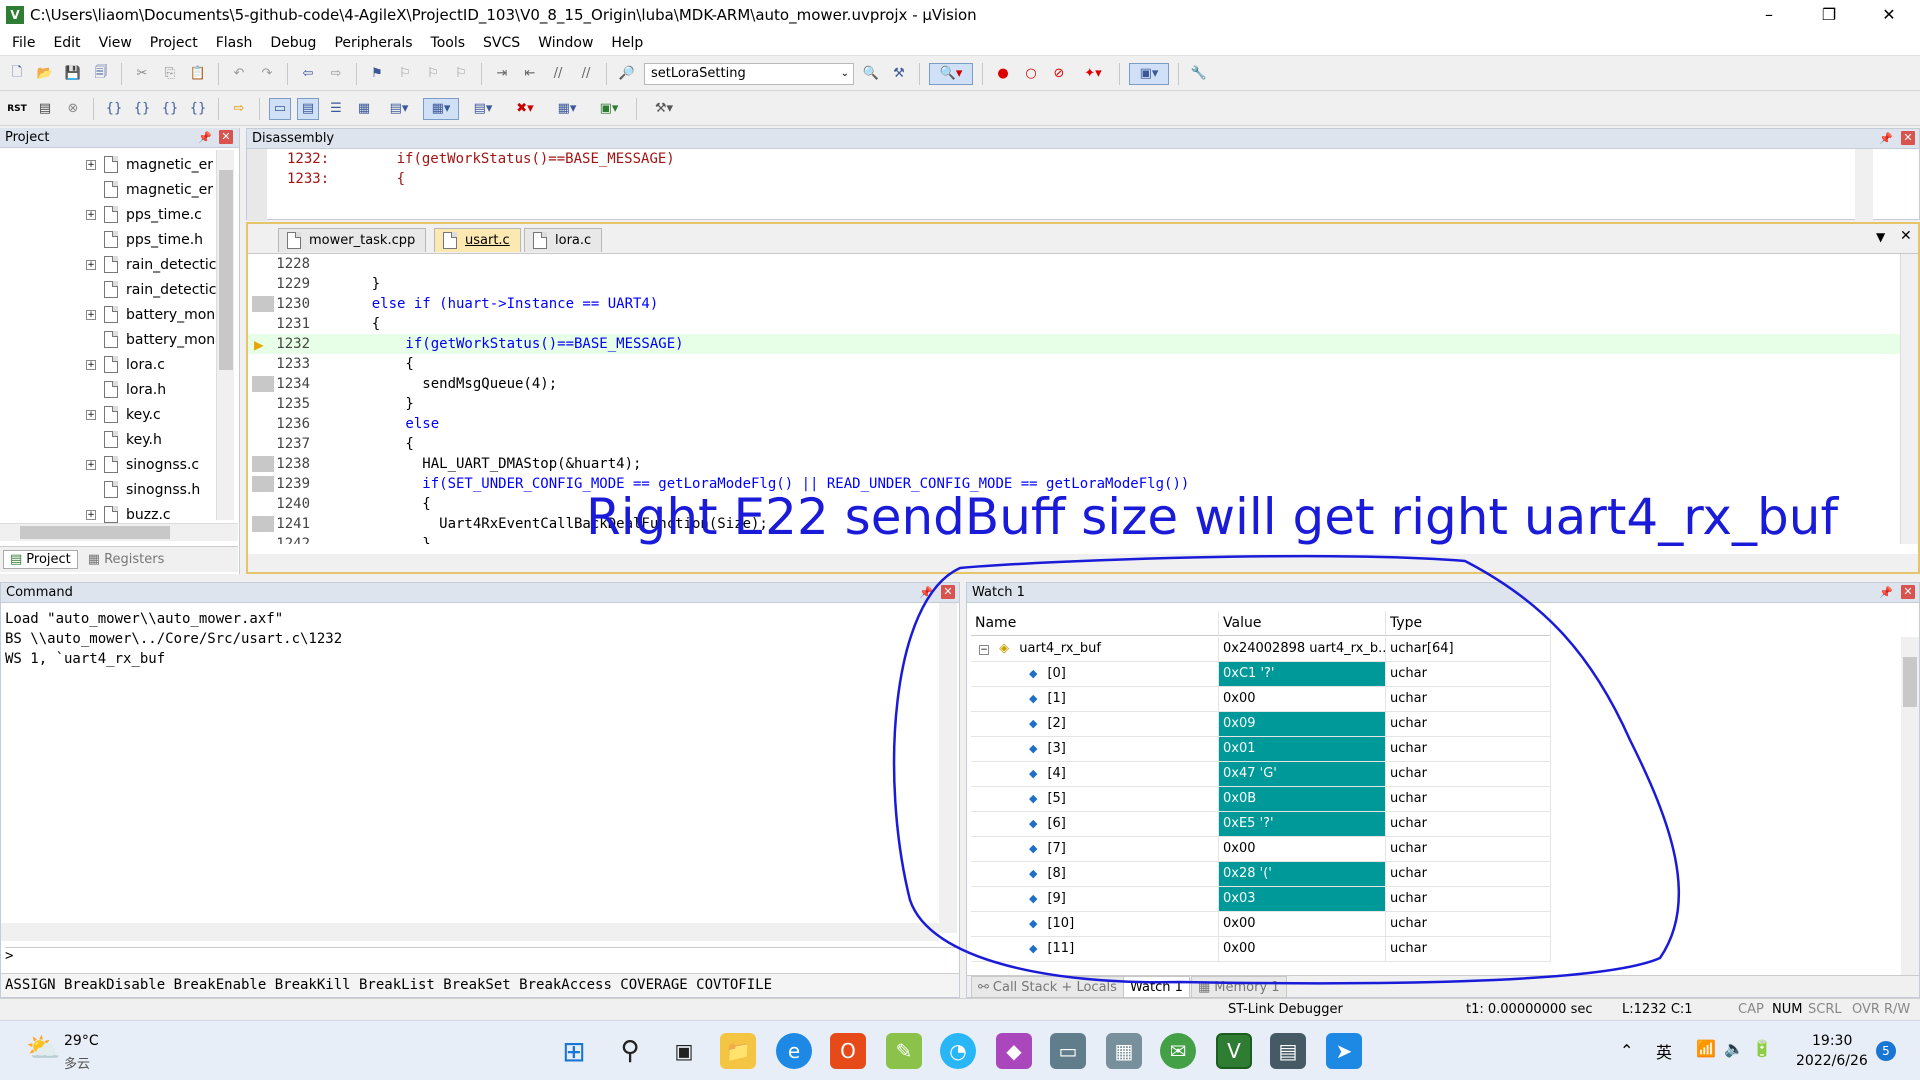 The image size is (1920, 1080). What do you see at coordinates (899, 74) in the screenshot?
I see `incremental-find-icon: ⚒` at bounding box center [899, 74].